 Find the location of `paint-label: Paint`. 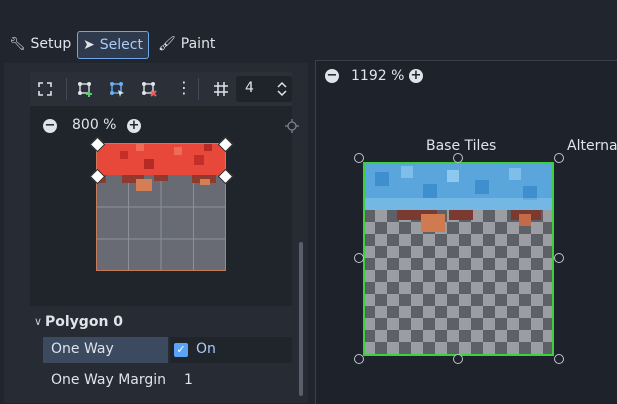

paint-label: Paint is located at coordinates (198, 44).